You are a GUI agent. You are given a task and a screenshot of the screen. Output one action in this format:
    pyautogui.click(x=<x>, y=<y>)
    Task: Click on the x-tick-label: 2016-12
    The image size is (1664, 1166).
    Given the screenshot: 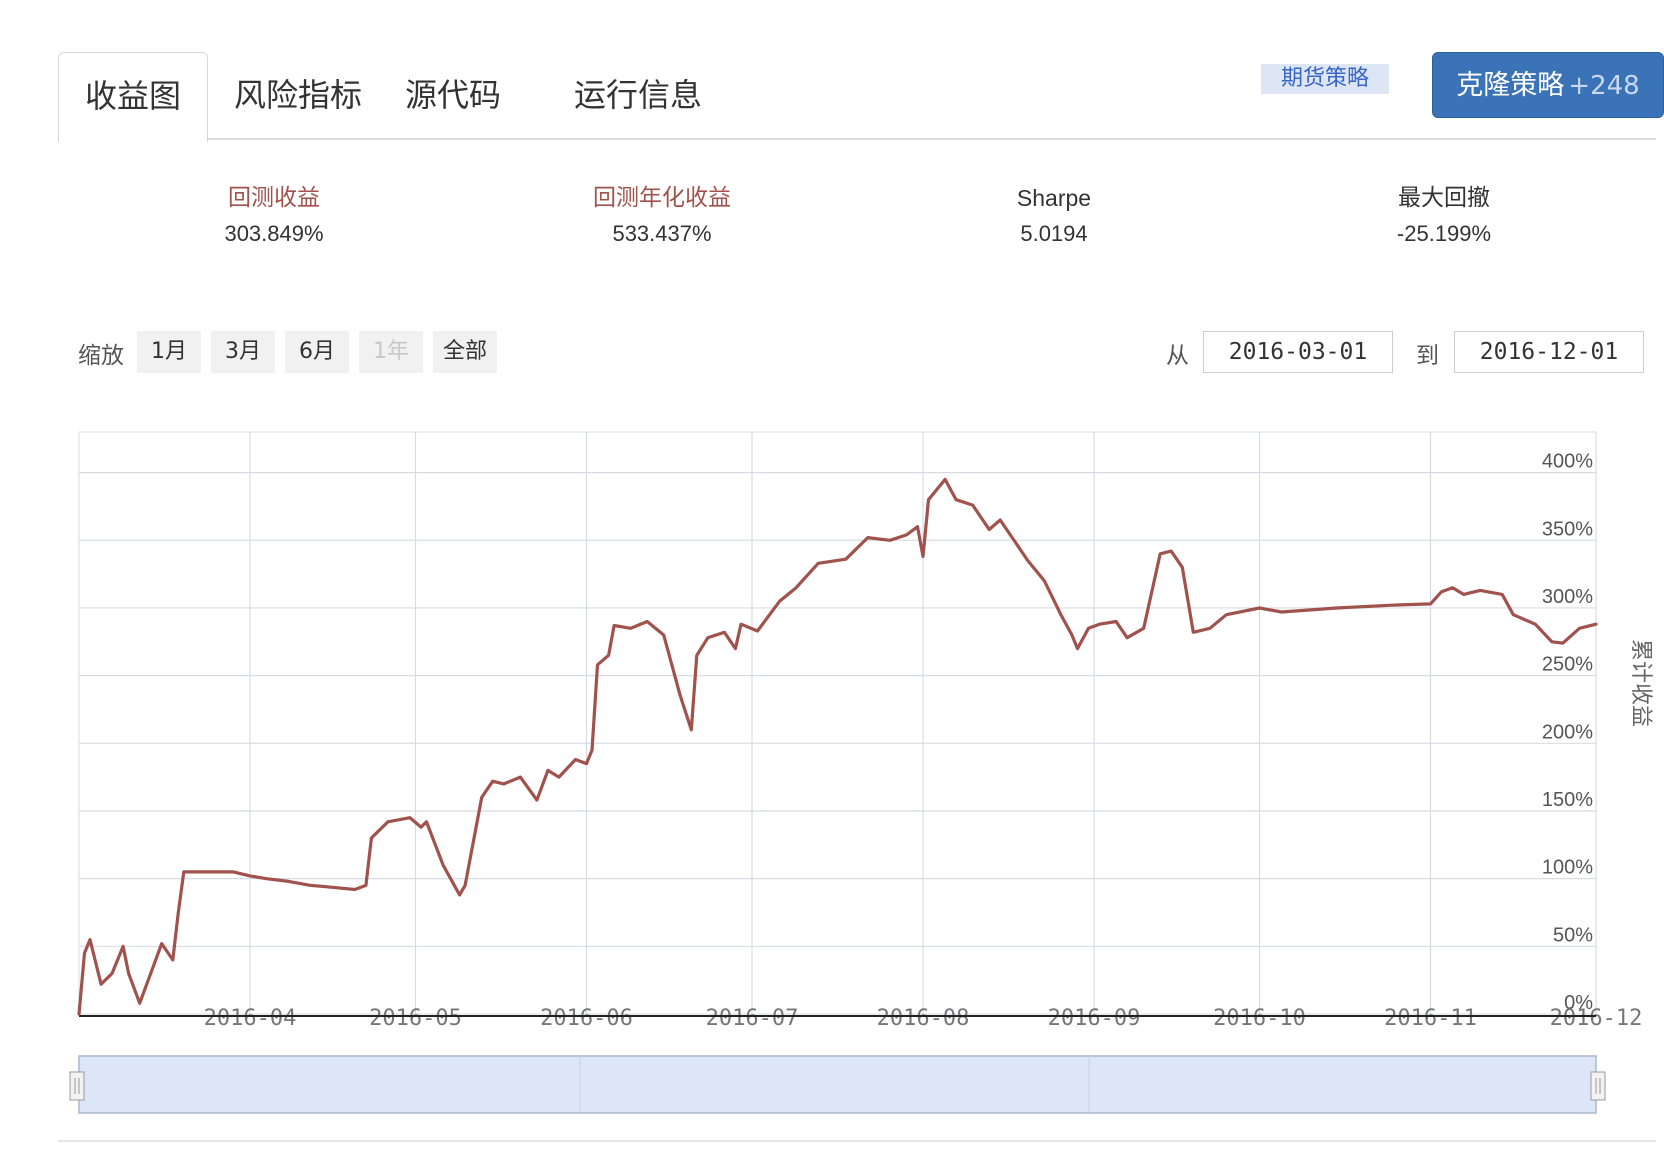 What is the action you would take?
    pyautogui.click(x=1596, y=1018)
    